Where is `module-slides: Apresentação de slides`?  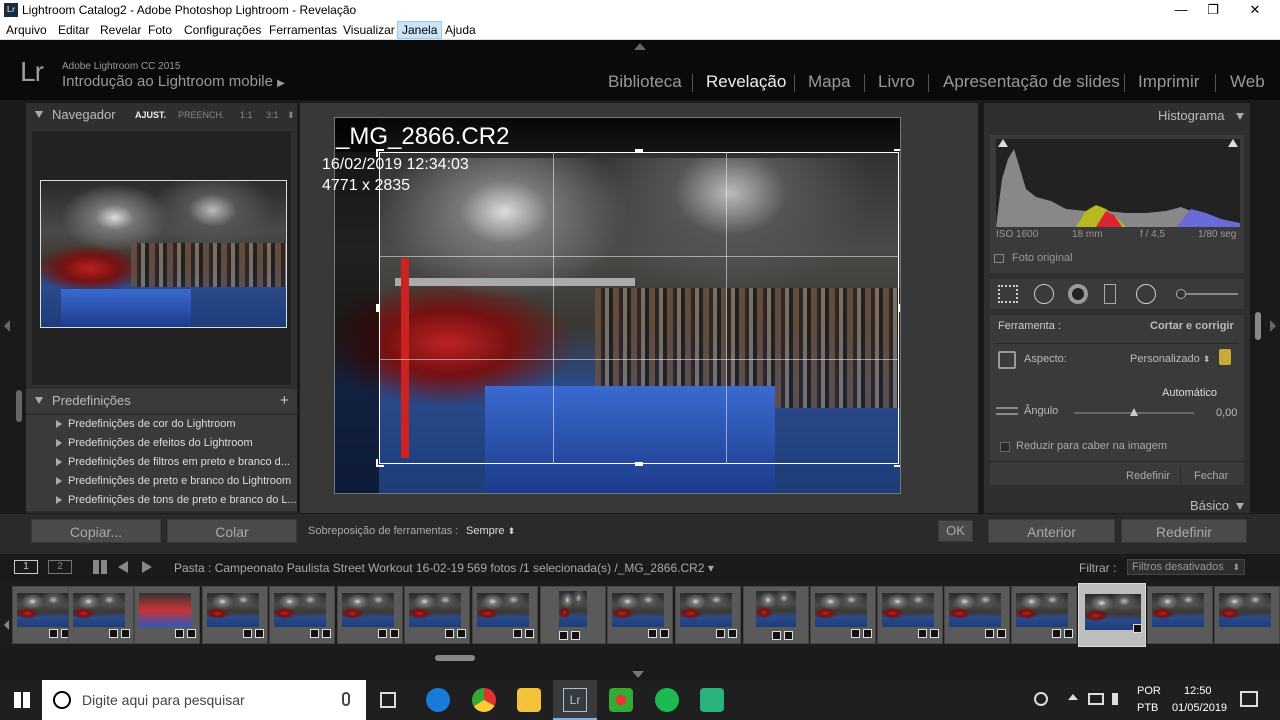
module-slides: Apresentação de slides is located at coordinates (1031, 82).